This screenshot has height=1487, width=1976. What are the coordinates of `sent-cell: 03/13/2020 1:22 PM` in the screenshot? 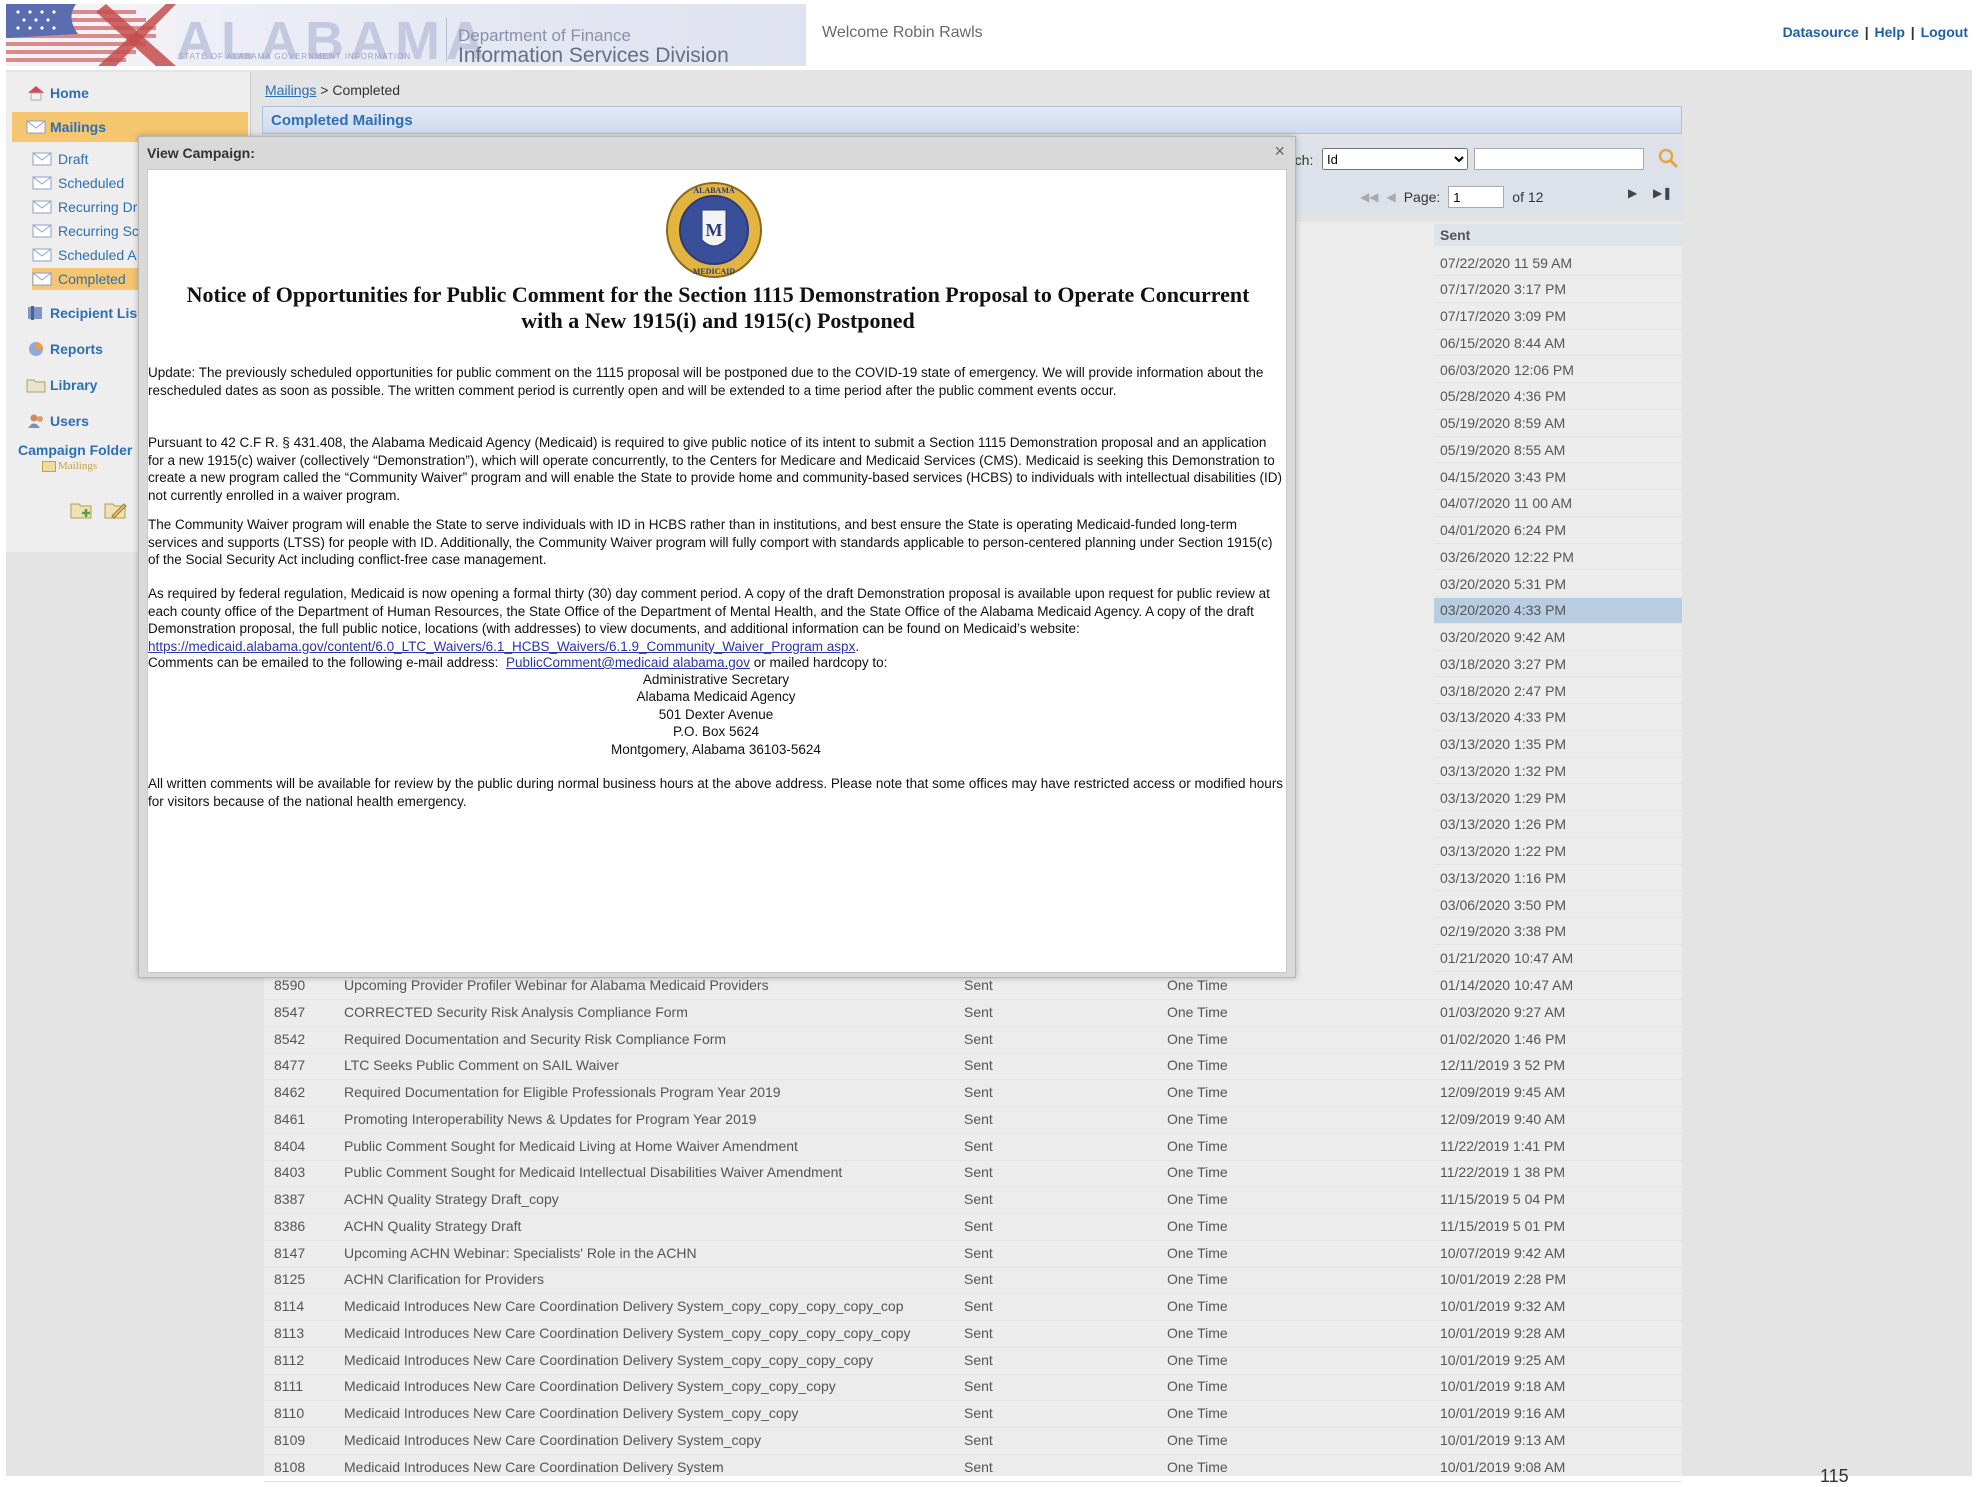 It's located at (1558, 852).